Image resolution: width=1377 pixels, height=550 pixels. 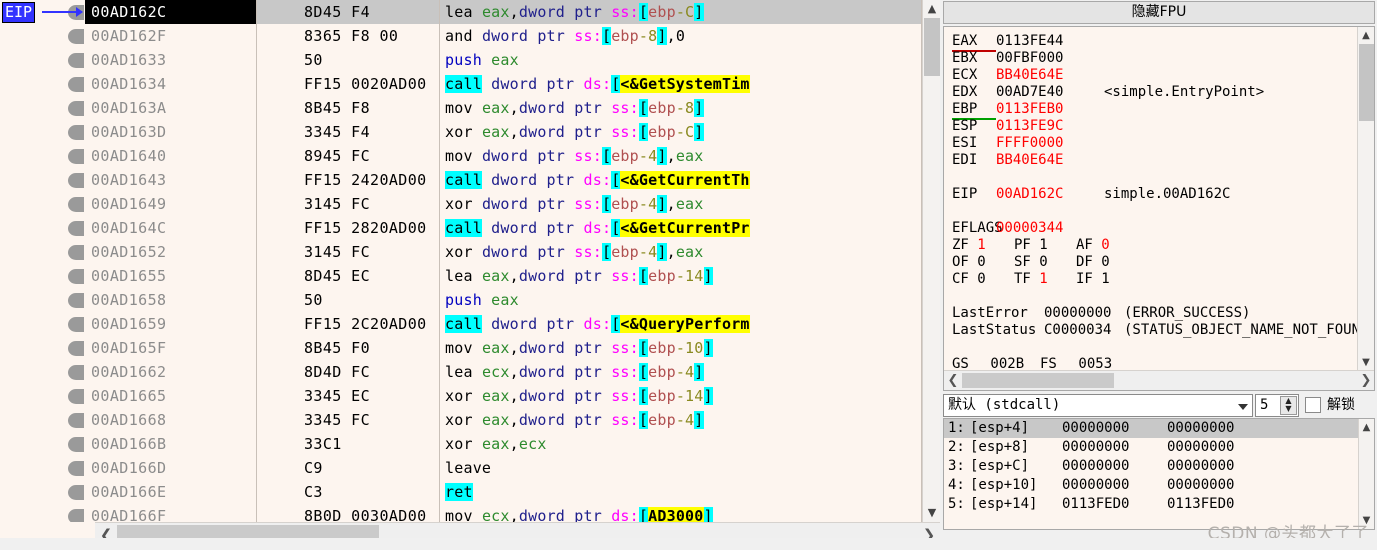 I want to click on flag-zf: ZF 1, so click(x=983, y=245).